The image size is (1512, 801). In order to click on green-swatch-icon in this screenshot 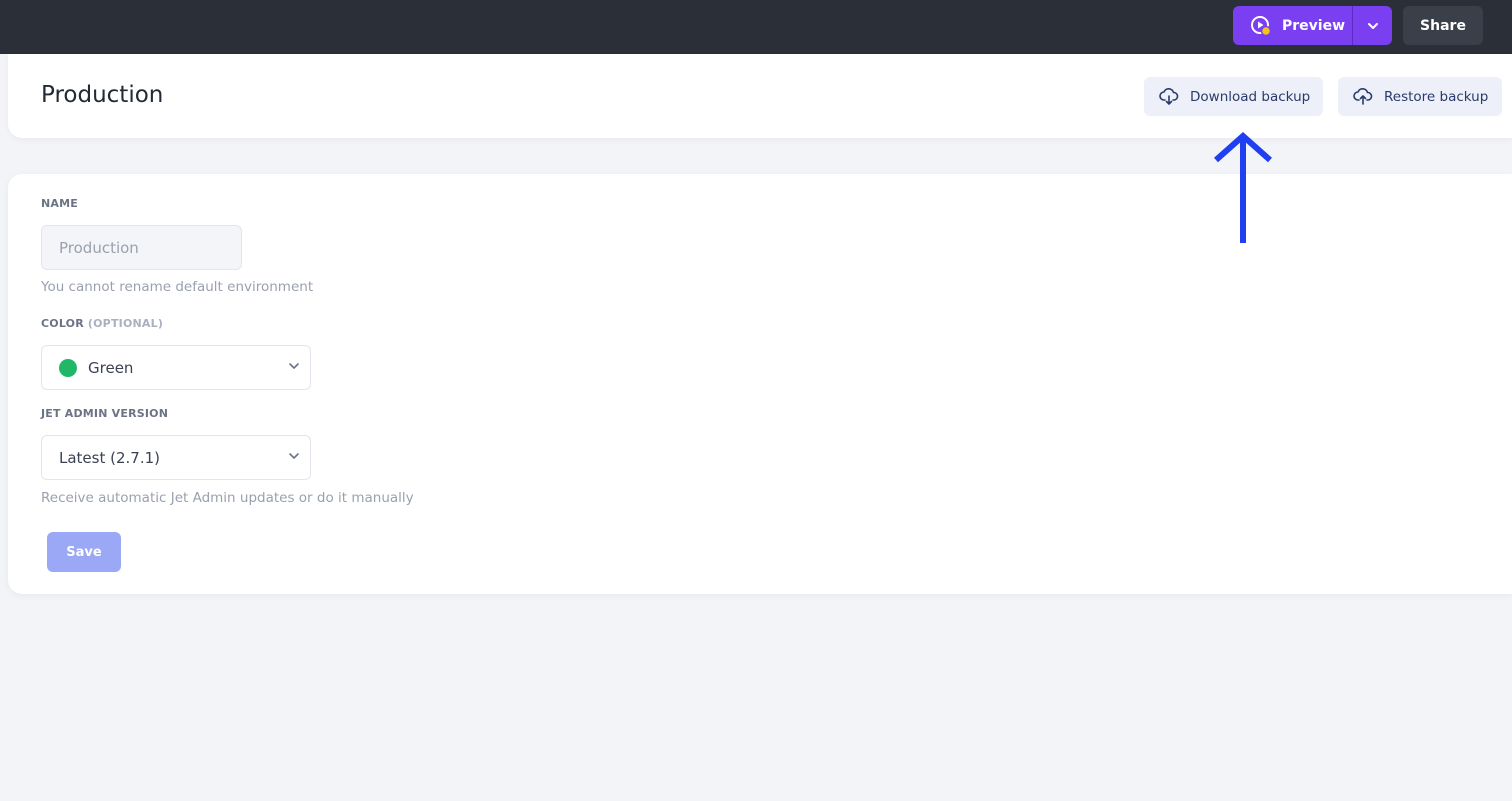, I will do `click(68, 367)`.